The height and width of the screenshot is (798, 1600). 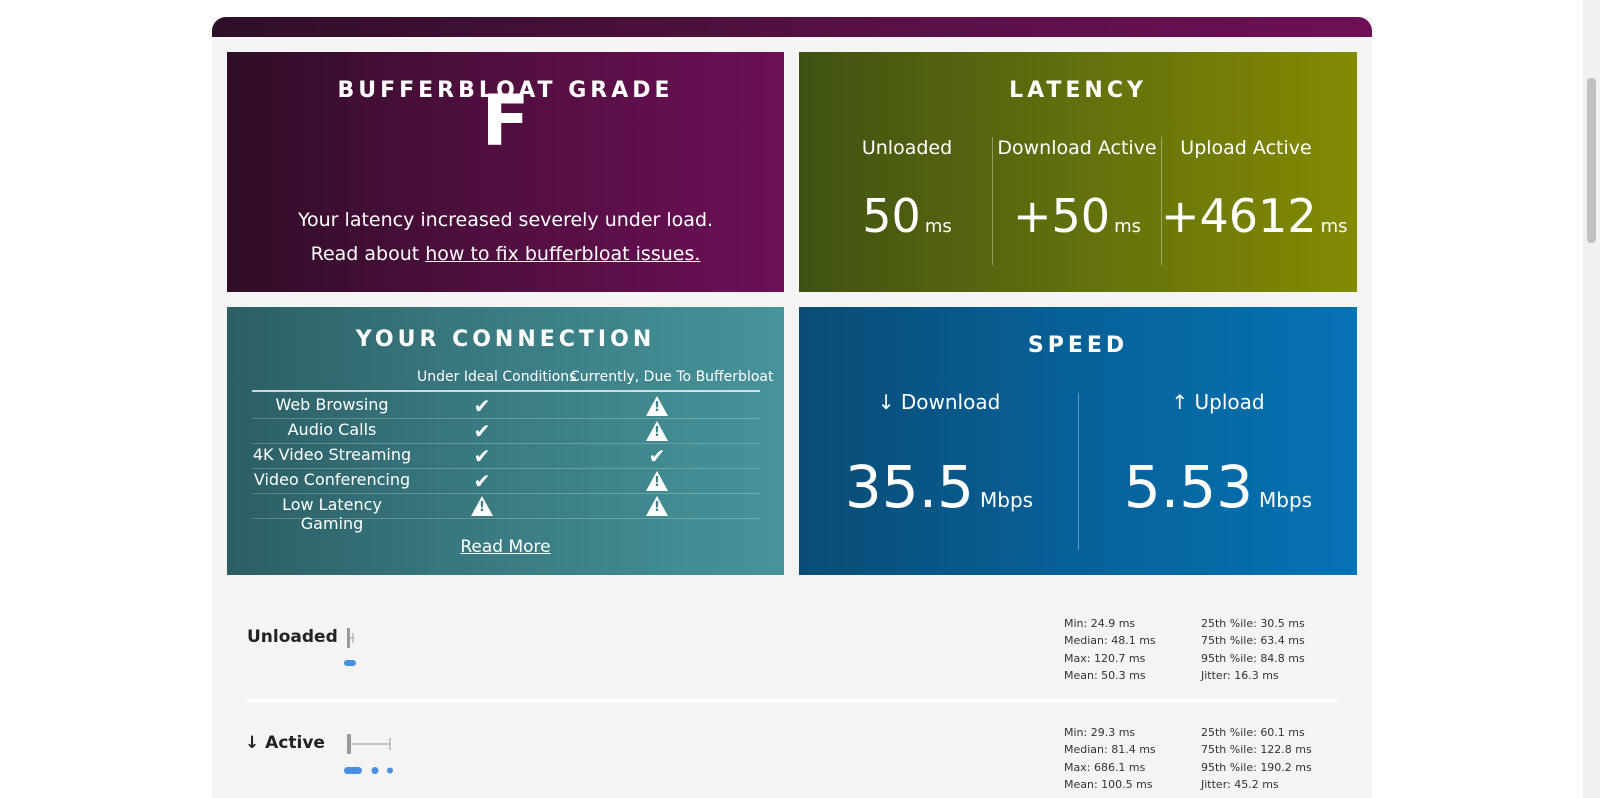 I want to click on speed-title: SPEED, so click(x=1078, y=345).